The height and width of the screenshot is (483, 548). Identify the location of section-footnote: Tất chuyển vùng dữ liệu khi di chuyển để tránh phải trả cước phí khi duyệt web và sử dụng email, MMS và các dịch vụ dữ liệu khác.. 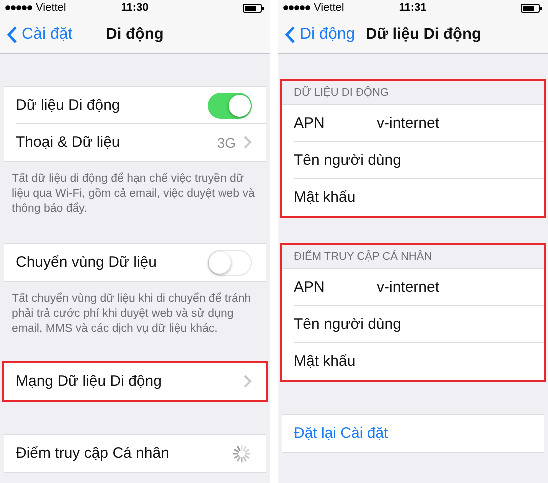
(131, 314).